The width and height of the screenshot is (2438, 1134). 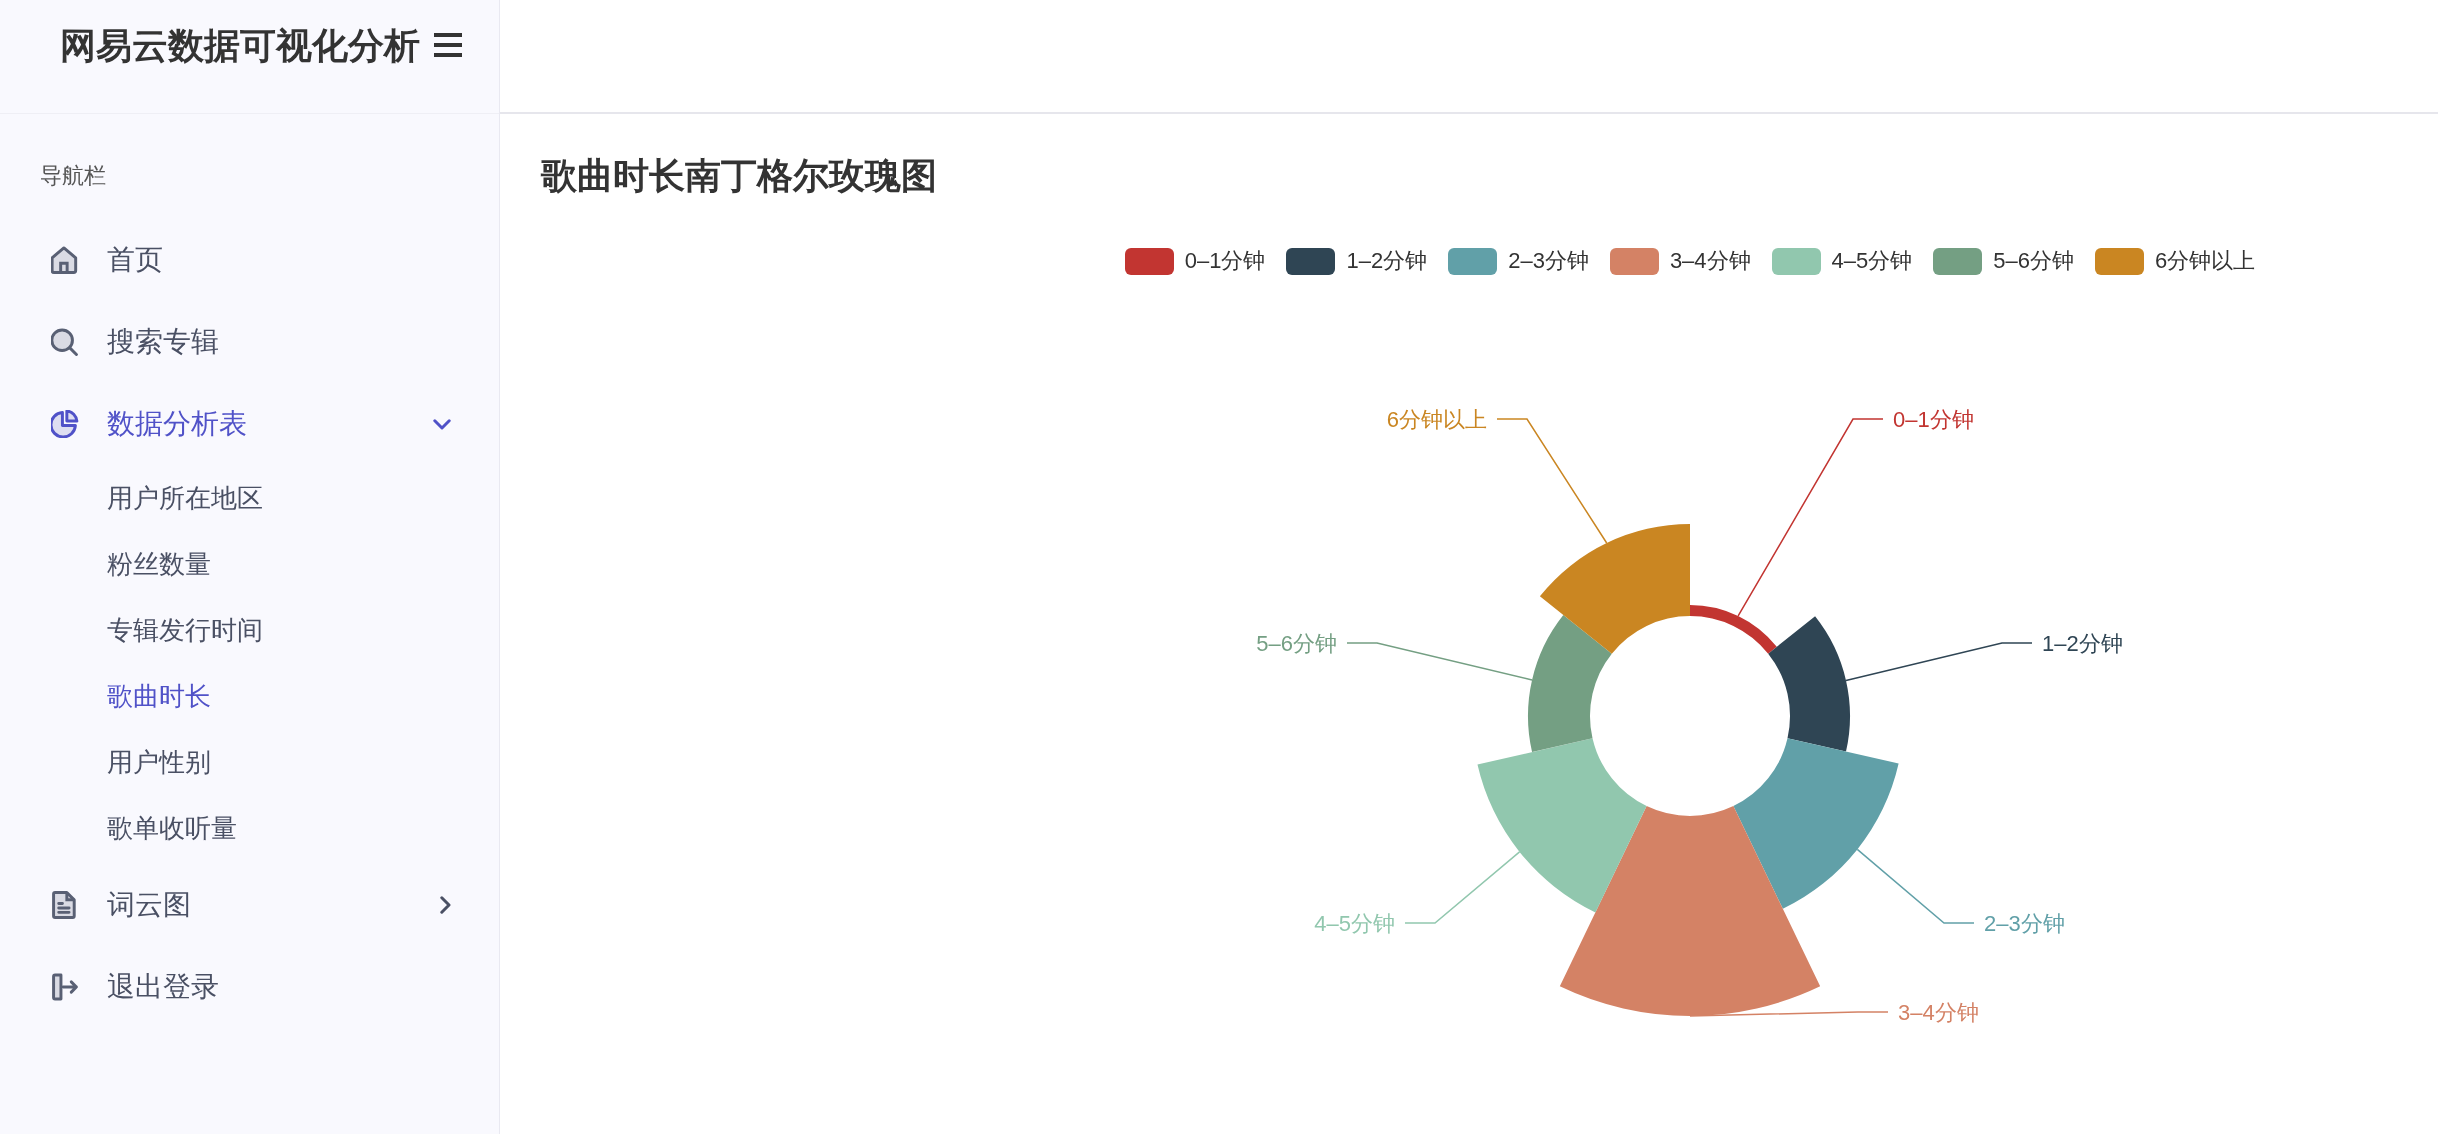 What do you see at coordinates (1195, 261) in the screenshot?
I see `legend-item: 0–1分钟` at bounding box center [1195, 261].